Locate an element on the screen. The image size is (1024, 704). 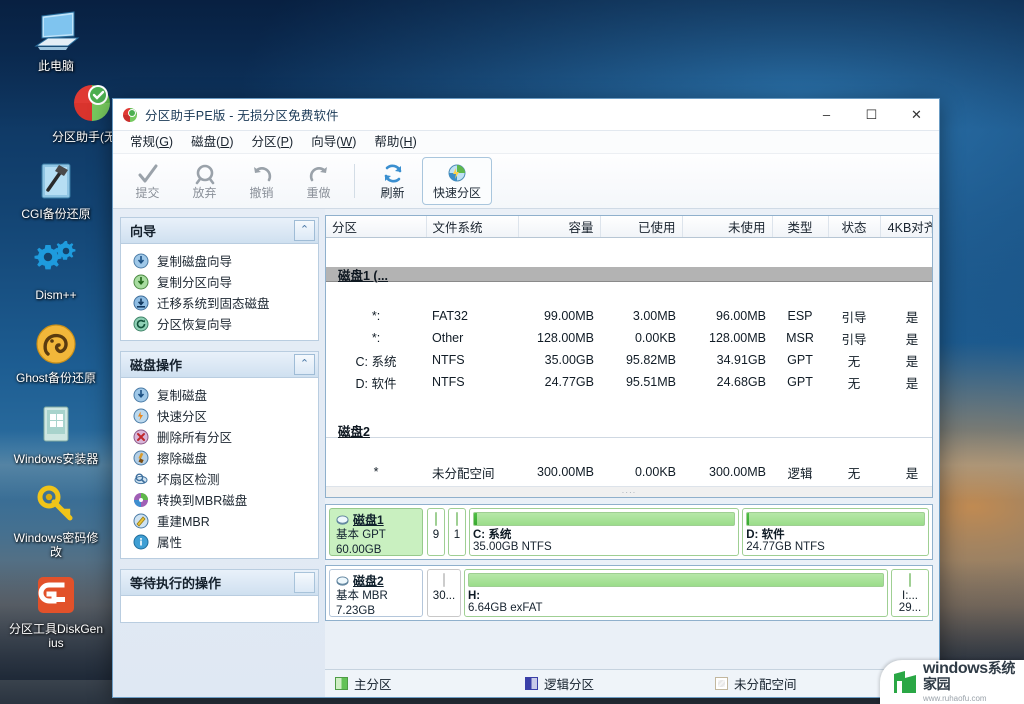
check-icon is located at coordinates (147, 173).